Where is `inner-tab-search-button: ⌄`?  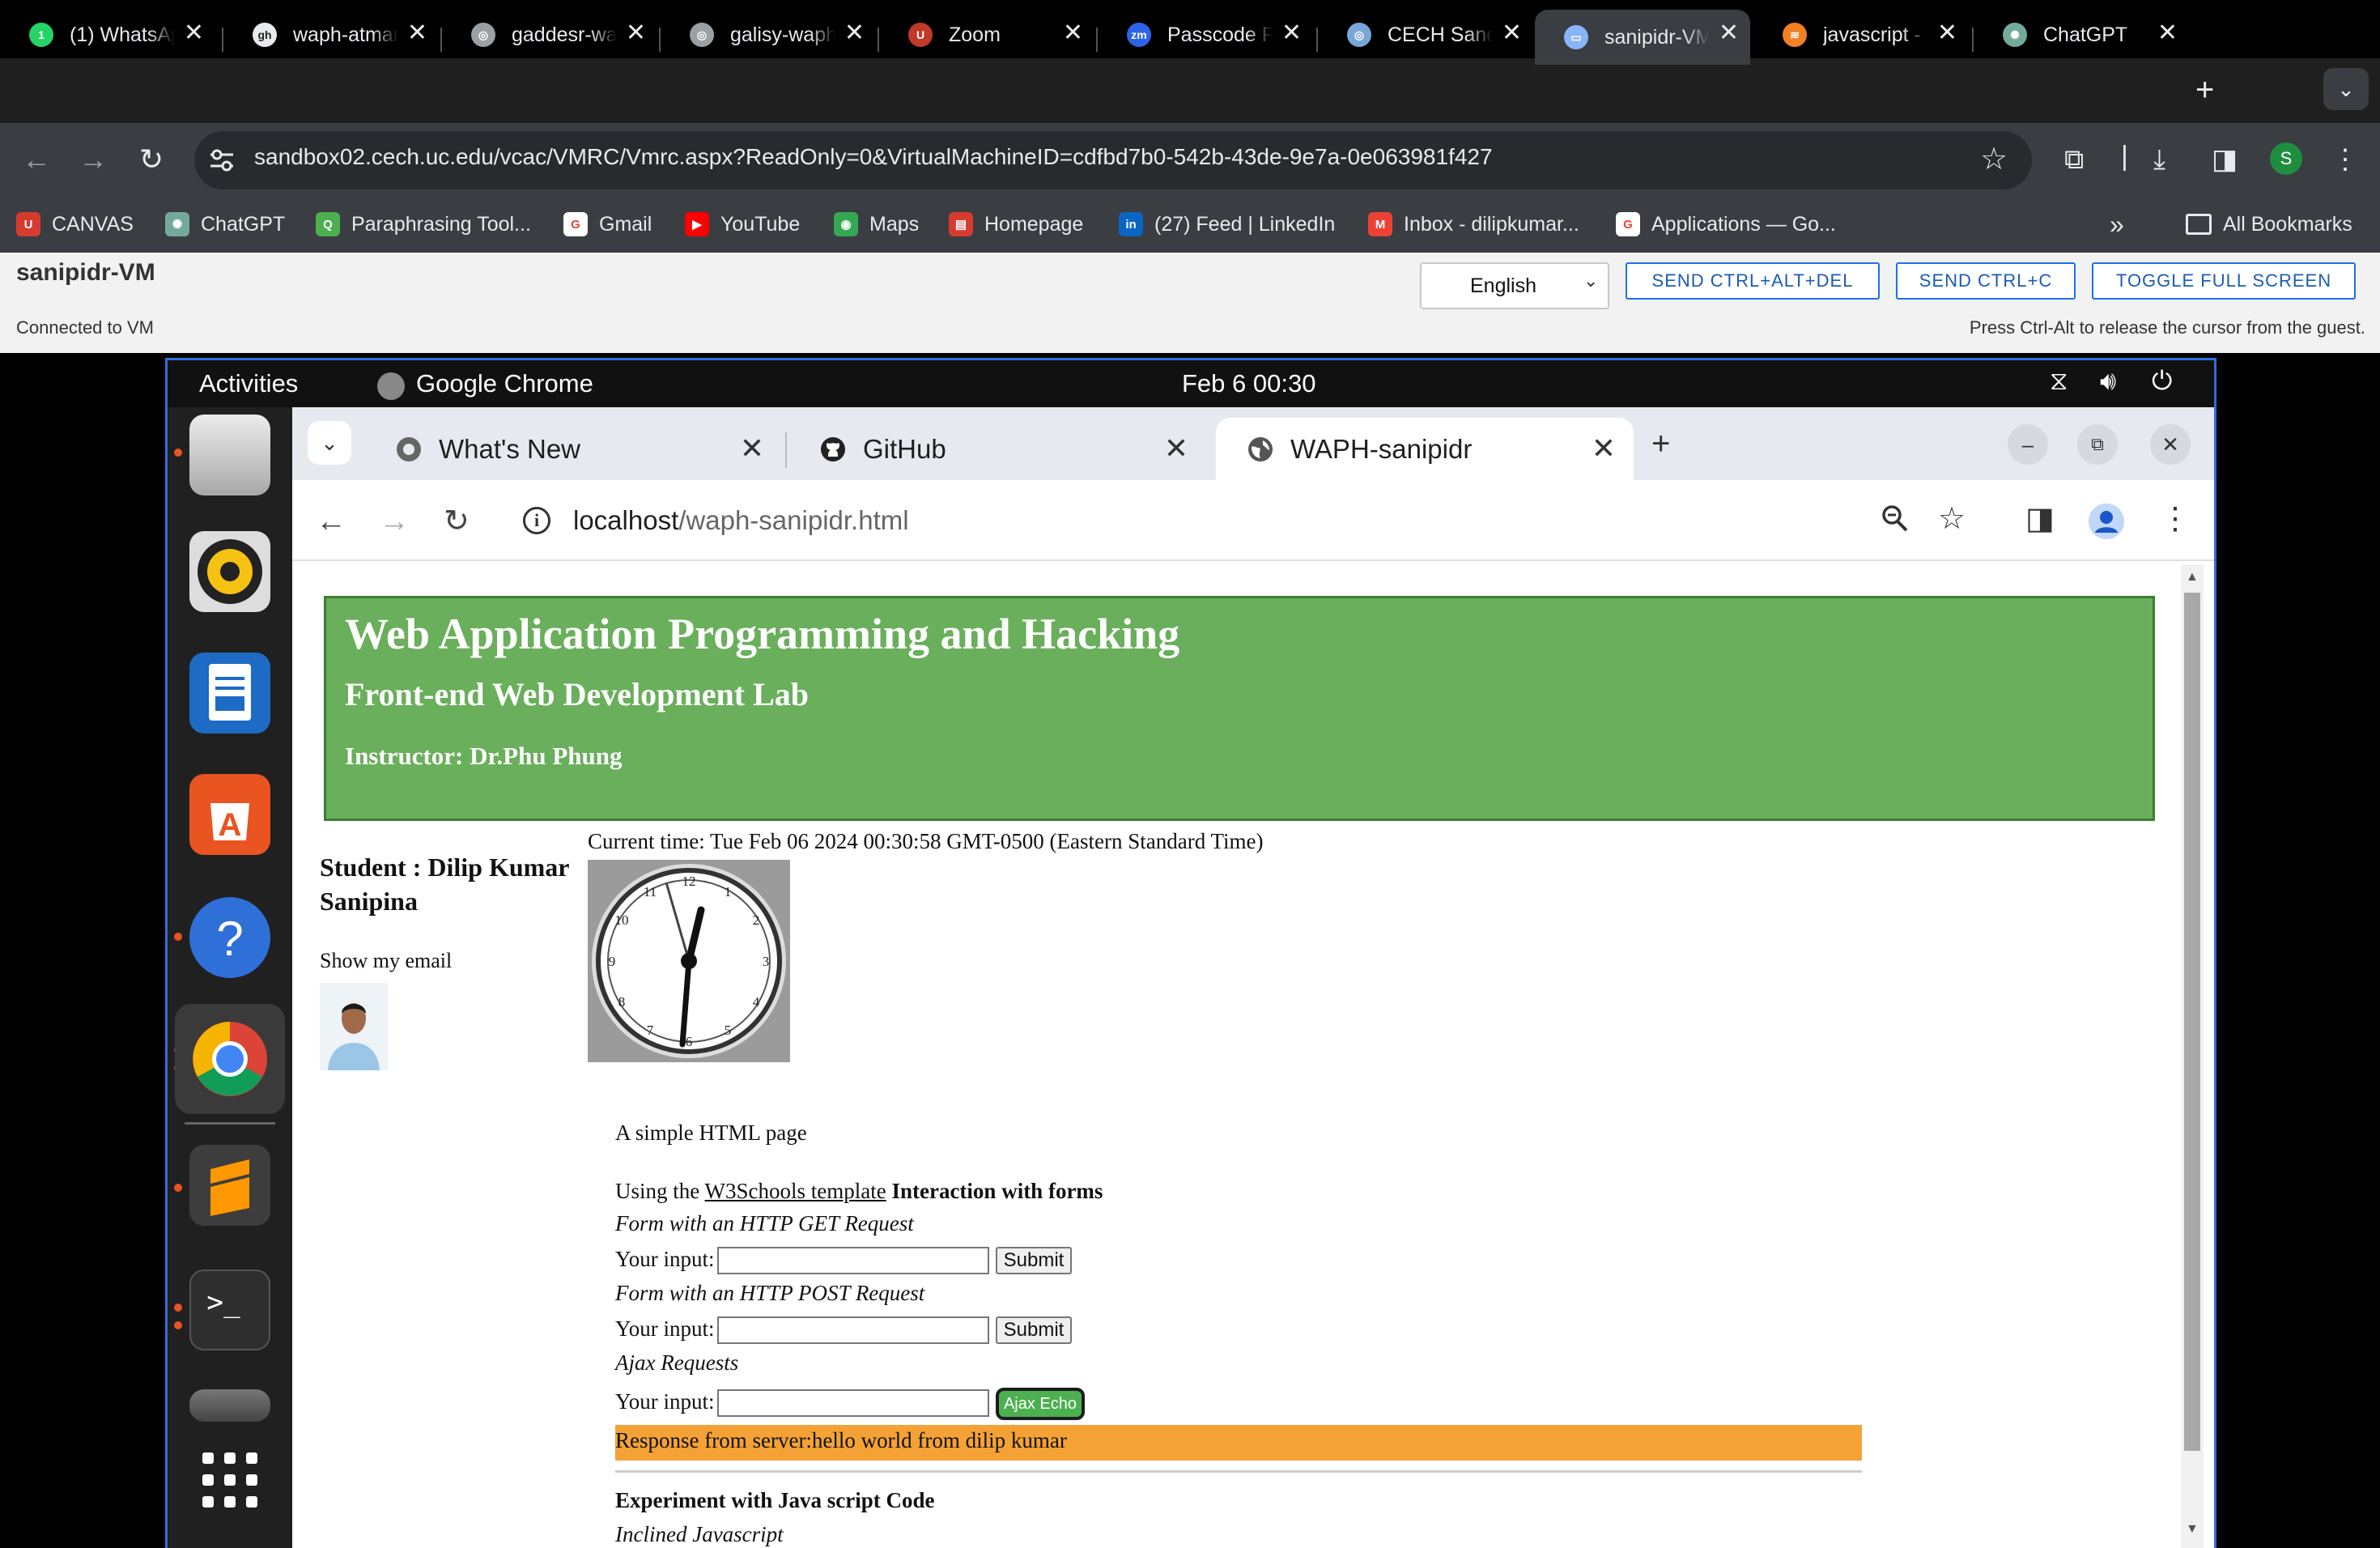
inner-tab-search-button: ⌄ is located at coordinates (330, 443).